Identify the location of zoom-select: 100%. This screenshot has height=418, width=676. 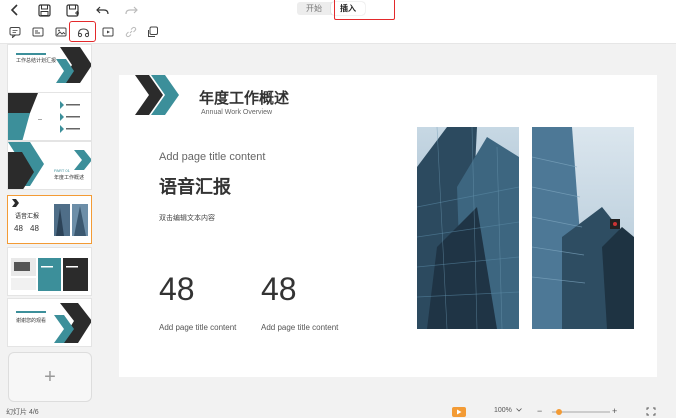
(508, 410).